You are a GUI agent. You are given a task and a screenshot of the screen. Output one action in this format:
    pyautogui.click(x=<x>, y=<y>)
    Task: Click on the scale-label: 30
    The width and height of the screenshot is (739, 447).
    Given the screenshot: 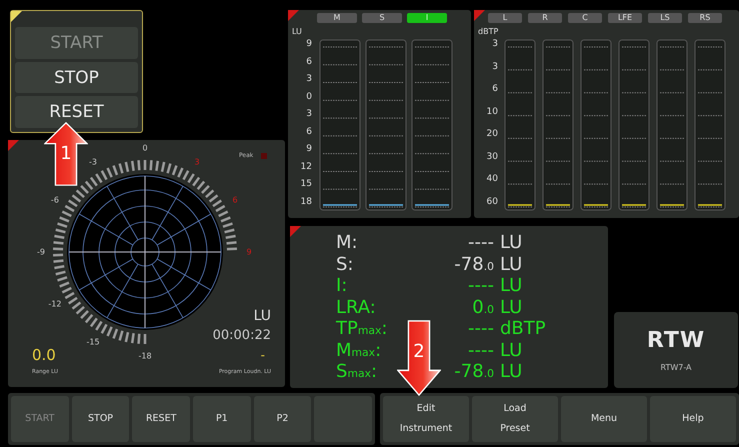 What is the action you would take?
    pyautogui.click(x=492, y=157)
    